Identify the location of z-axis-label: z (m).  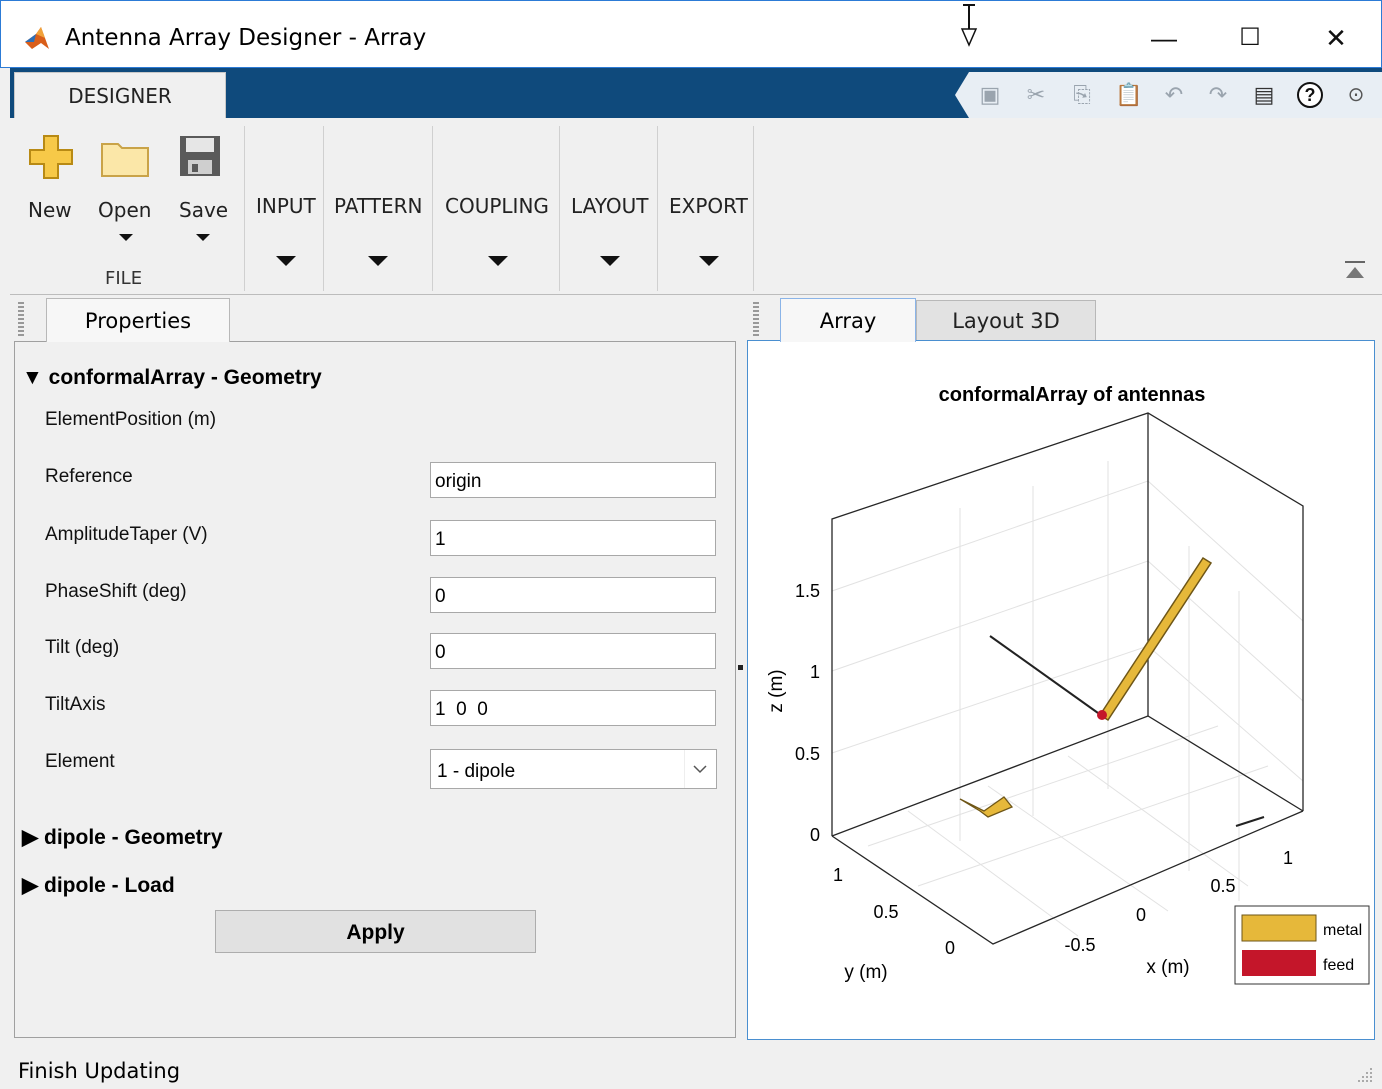
(776, 690).